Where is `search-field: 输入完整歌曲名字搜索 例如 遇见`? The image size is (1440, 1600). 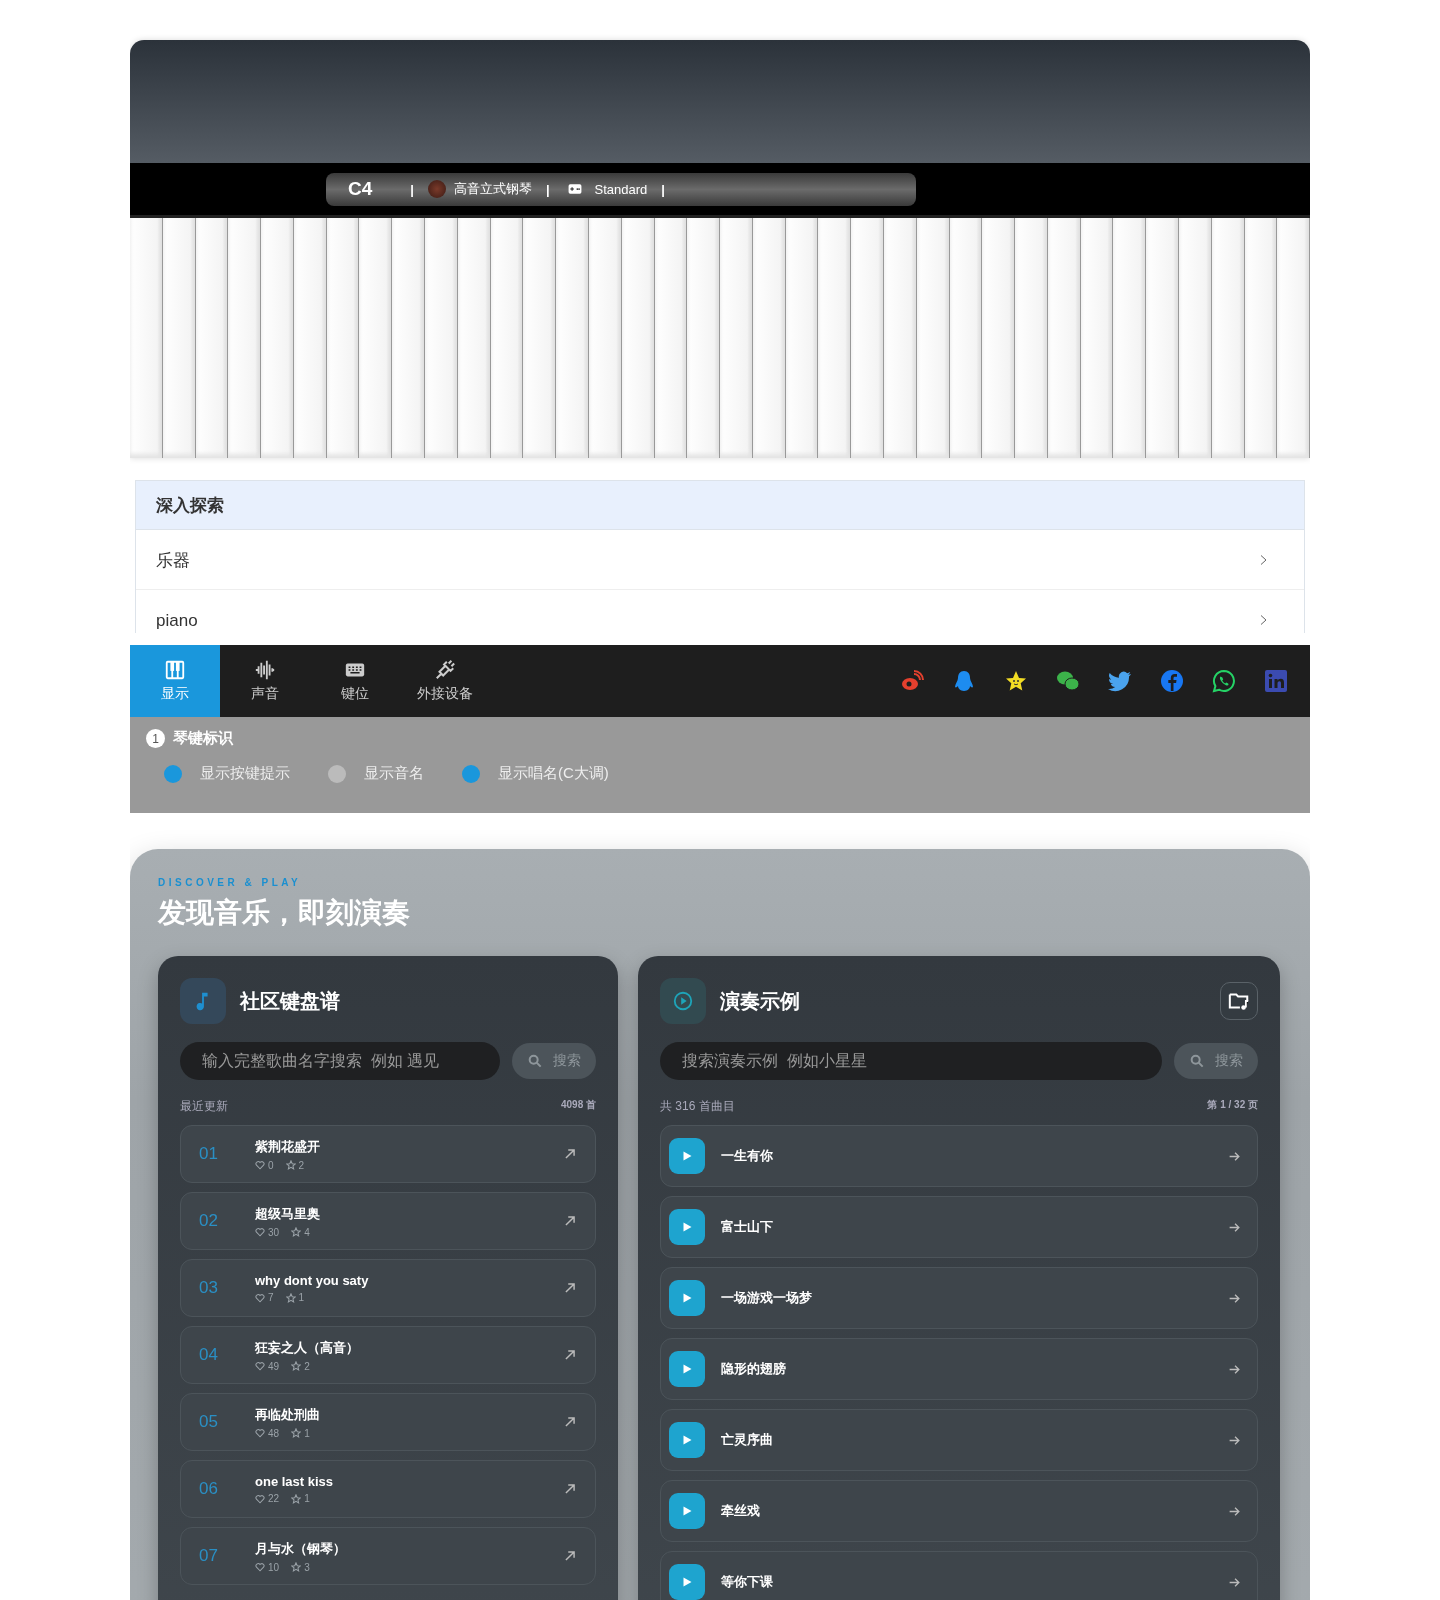 search-field: 输入完整歌曲名字搜索 例如 遇见 is located at coordinates (340, 1061).